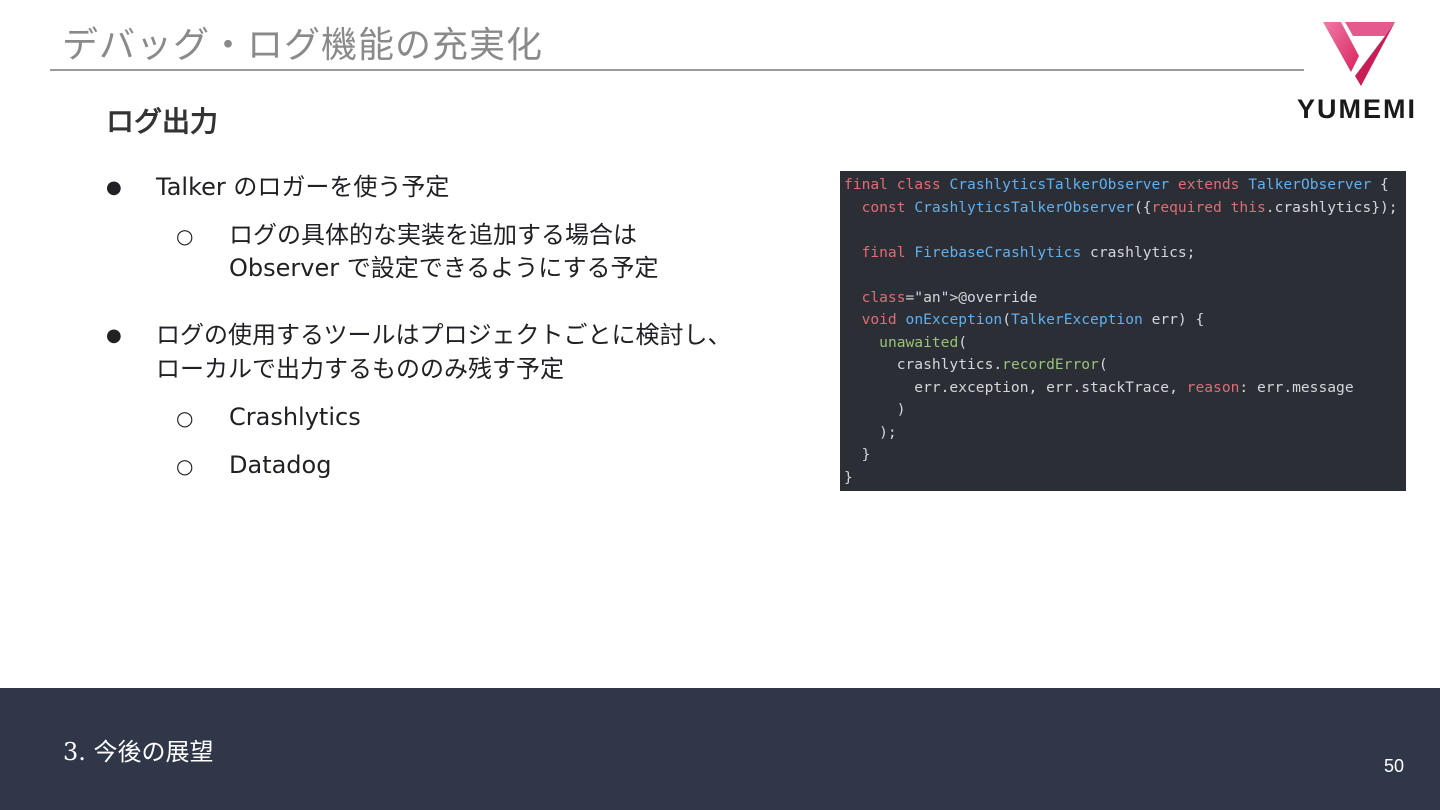 Image resolution: width=1440 pixels, height=810 pixels. Describe the element at coordinates (1028, 252) in the screenshot. I see `code-line: final FirebaseCrashlytics crashlytics;` at that location.